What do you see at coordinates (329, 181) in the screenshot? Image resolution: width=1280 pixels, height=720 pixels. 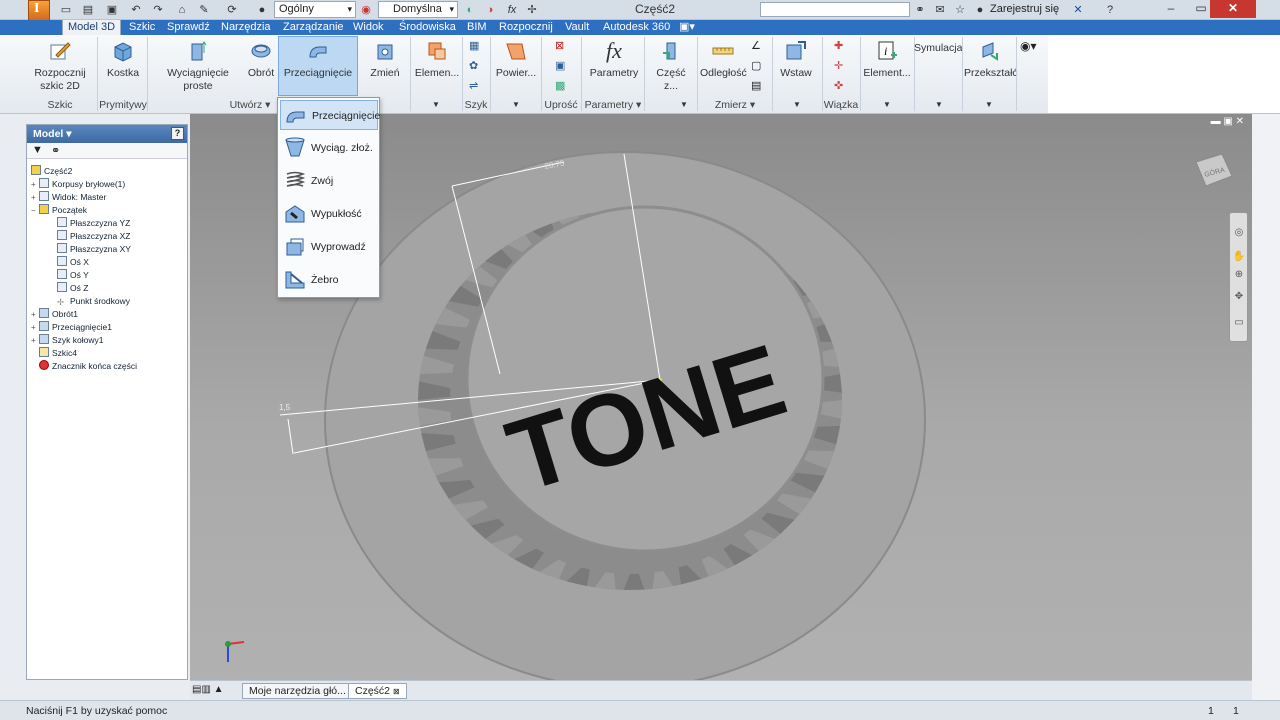 I see `menu-item-coil: Zwój` at bounding box center [329, 181].